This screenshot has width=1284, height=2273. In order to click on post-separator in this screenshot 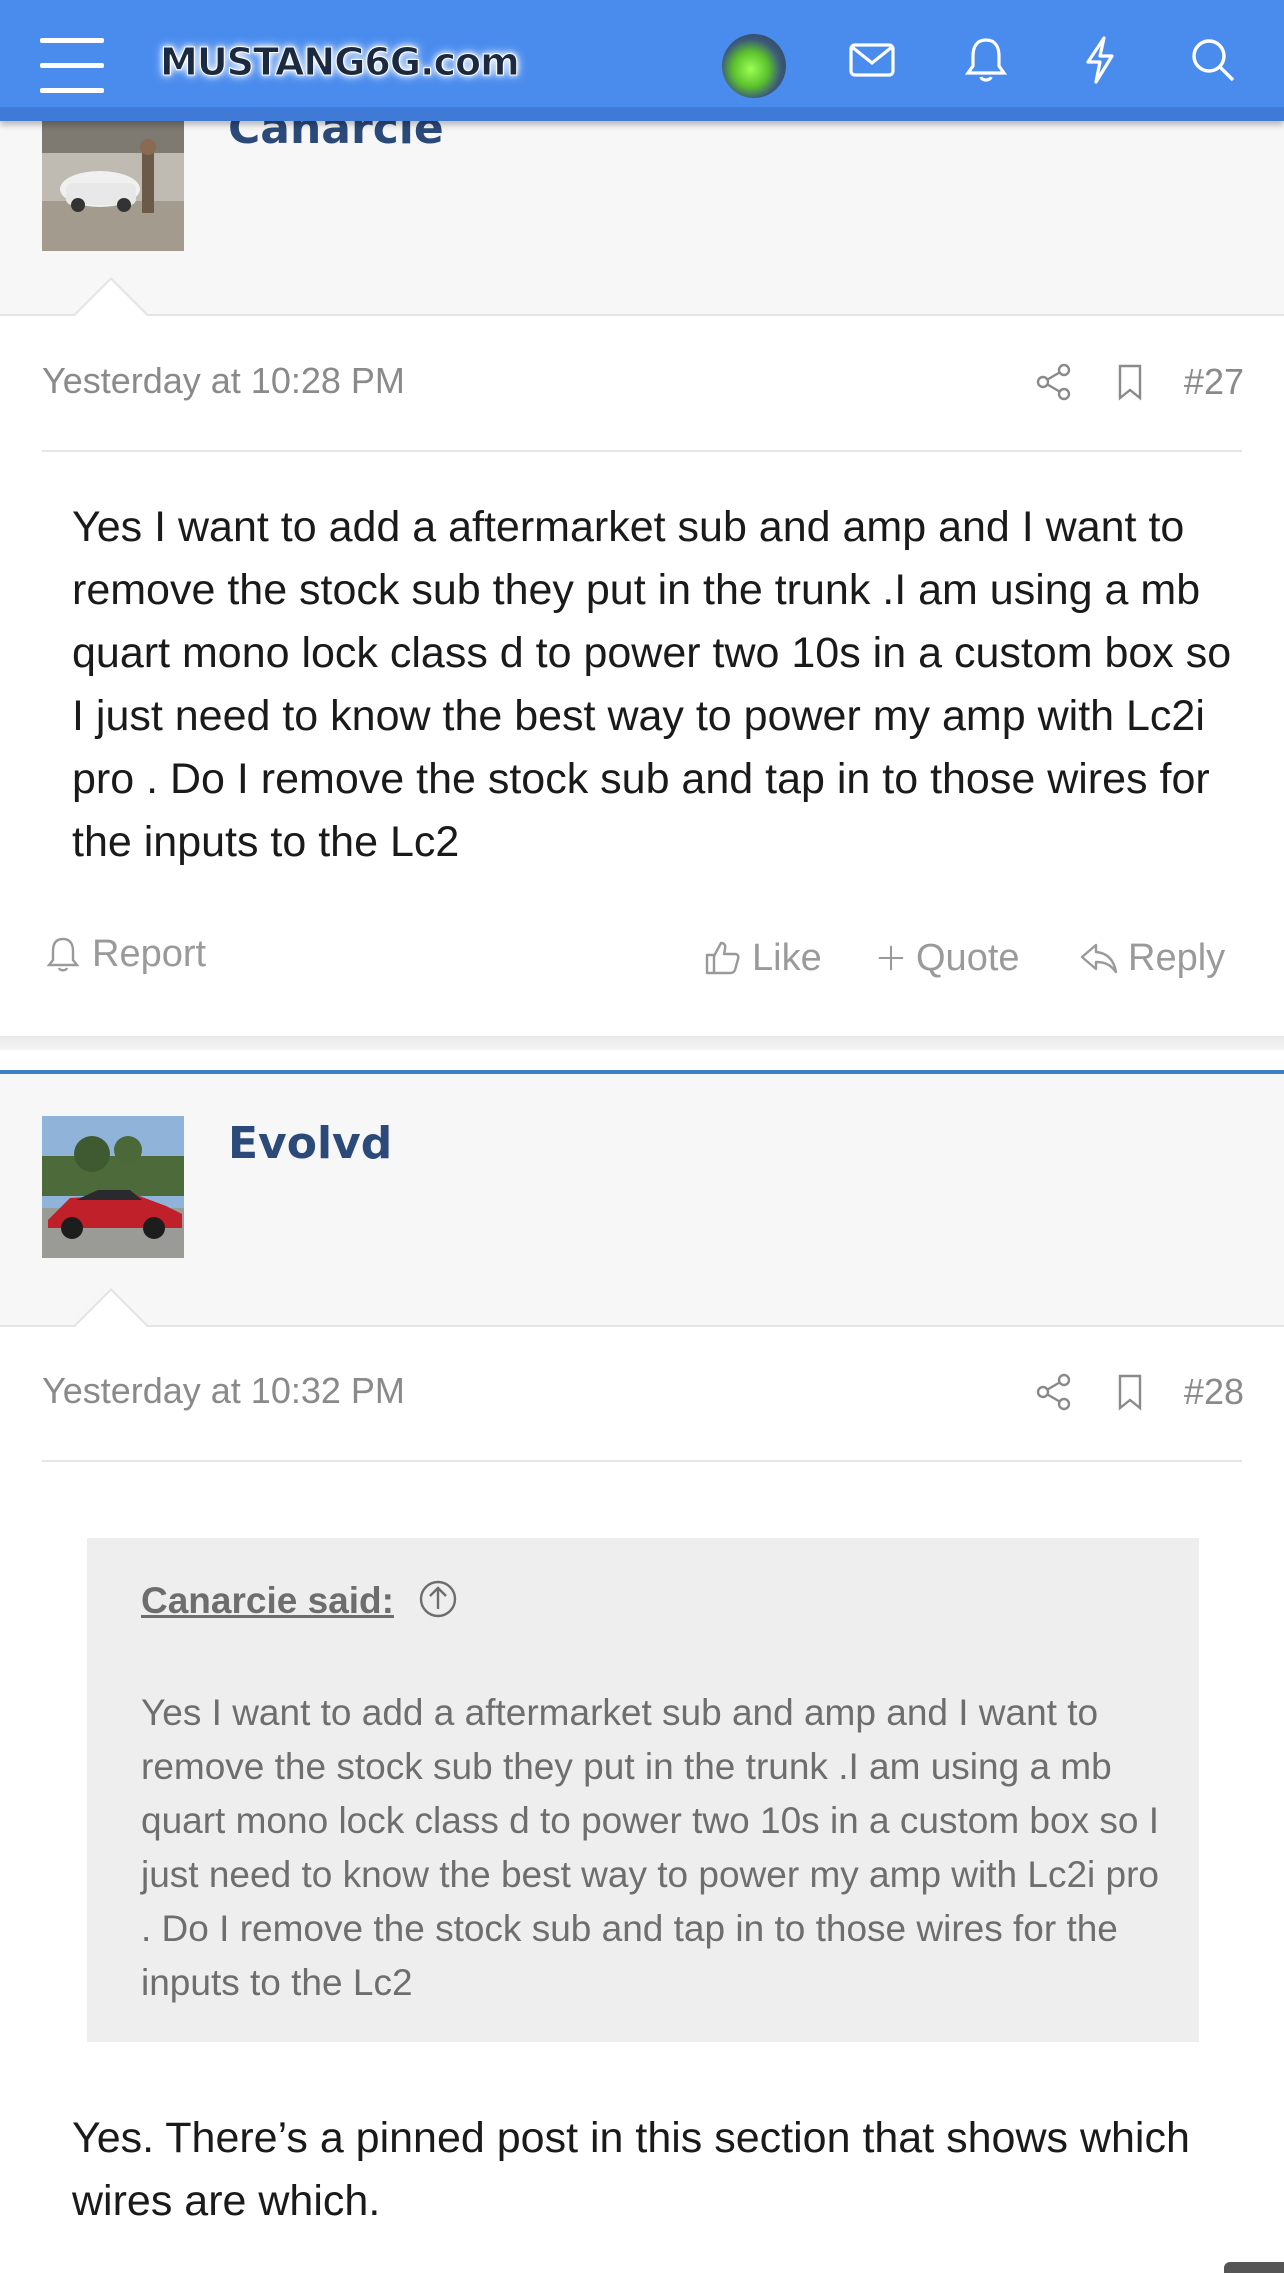, I will do `click(642, 1043)`.